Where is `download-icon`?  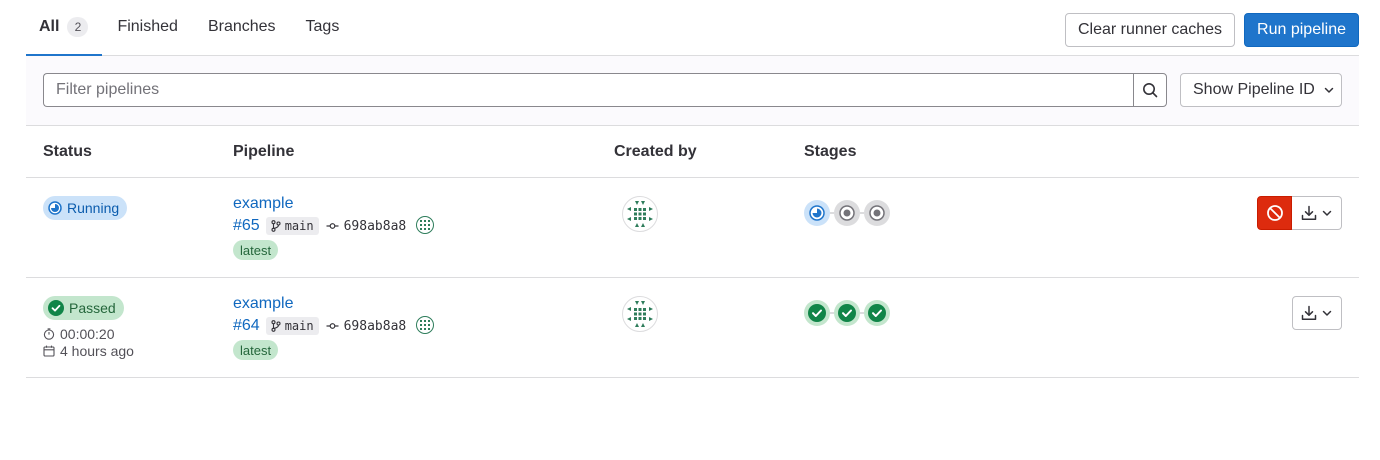
download-icon is located at coordinates (1308, 213).